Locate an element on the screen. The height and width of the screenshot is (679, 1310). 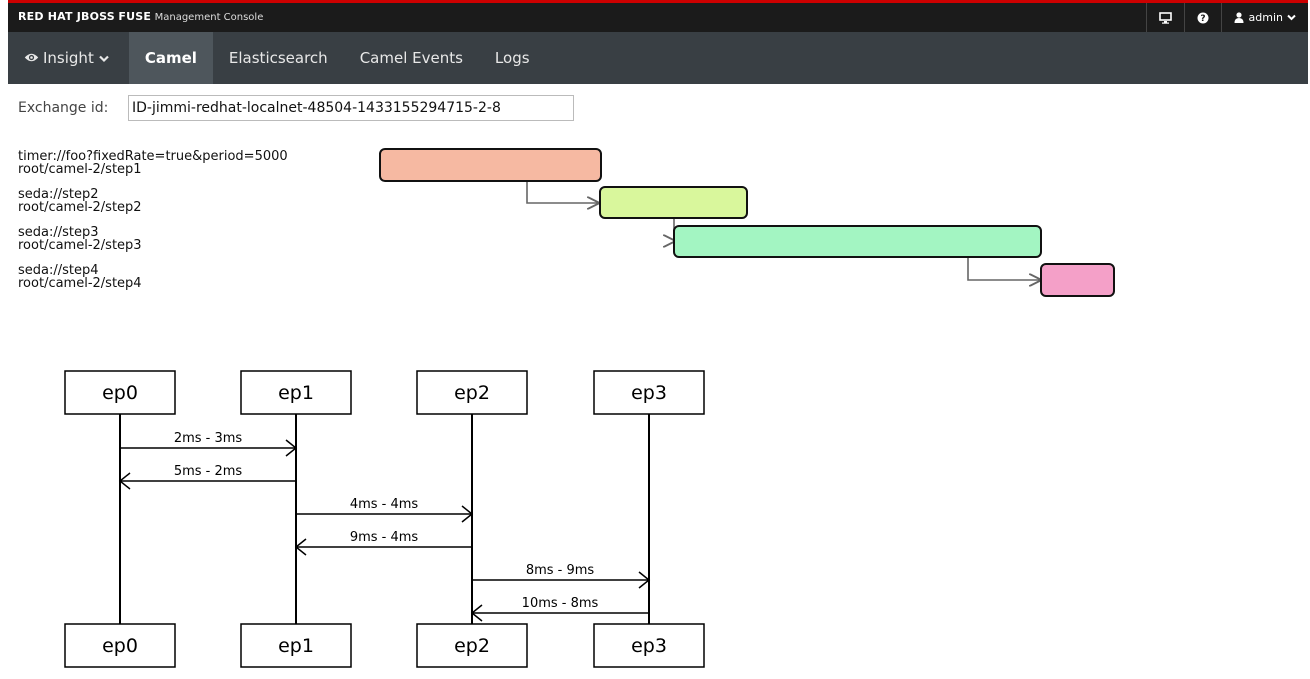
eye-icon is located at coordinates (33, 58).